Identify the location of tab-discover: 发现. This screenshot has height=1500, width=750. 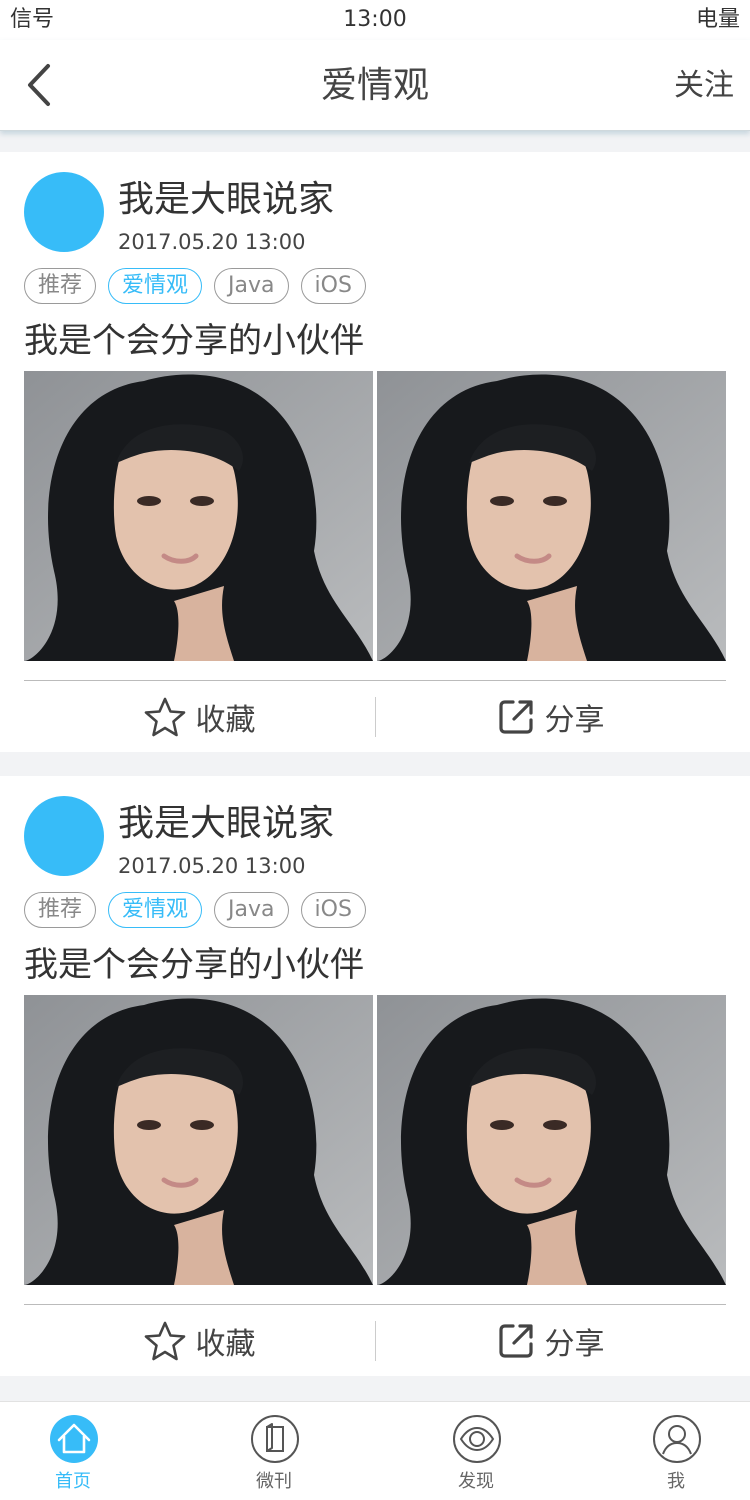
(476, 1451).